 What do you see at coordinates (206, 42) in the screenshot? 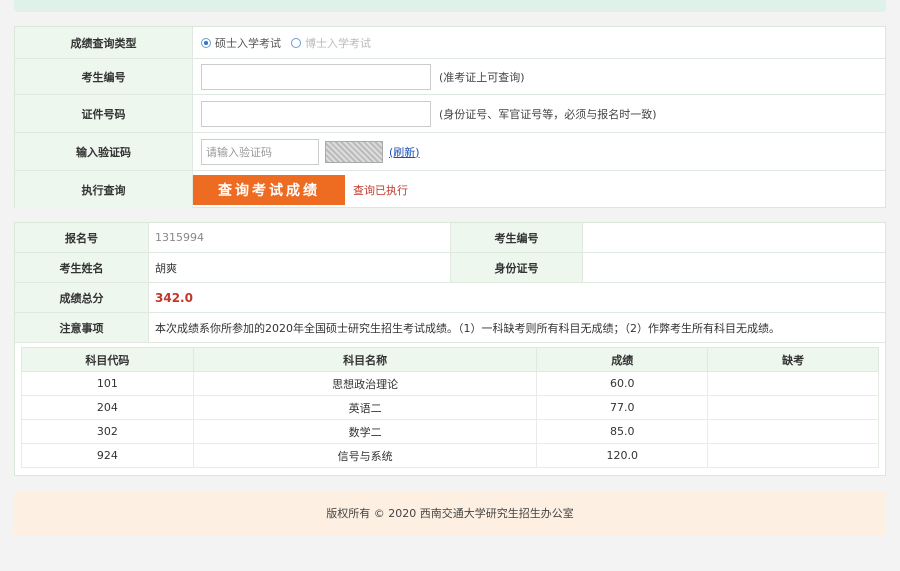
I see `radio-selected-icon` at bounding box center [206, 42].